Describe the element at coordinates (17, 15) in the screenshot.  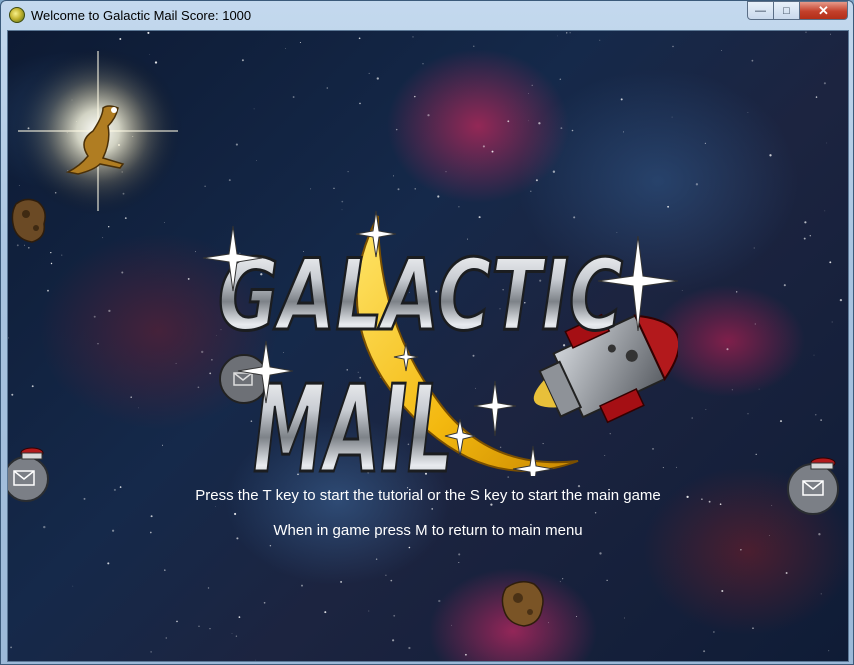
I see `app-icon` at that location.